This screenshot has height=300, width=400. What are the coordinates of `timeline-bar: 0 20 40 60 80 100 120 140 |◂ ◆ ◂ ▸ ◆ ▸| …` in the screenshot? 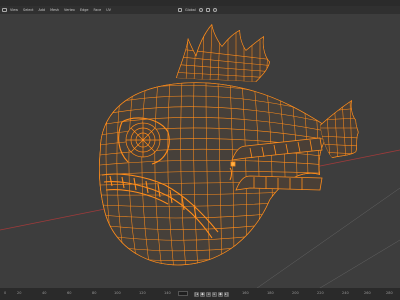 It's located at (200, 294).